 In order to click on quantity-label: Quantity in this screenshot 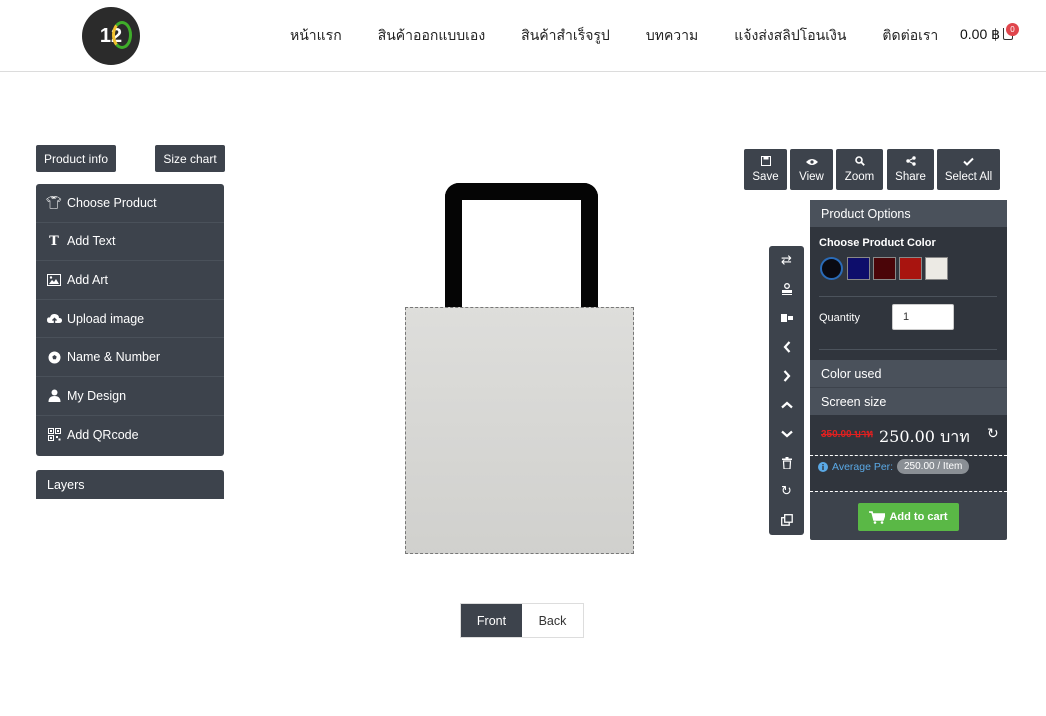, I will do `click(839, 318)`.